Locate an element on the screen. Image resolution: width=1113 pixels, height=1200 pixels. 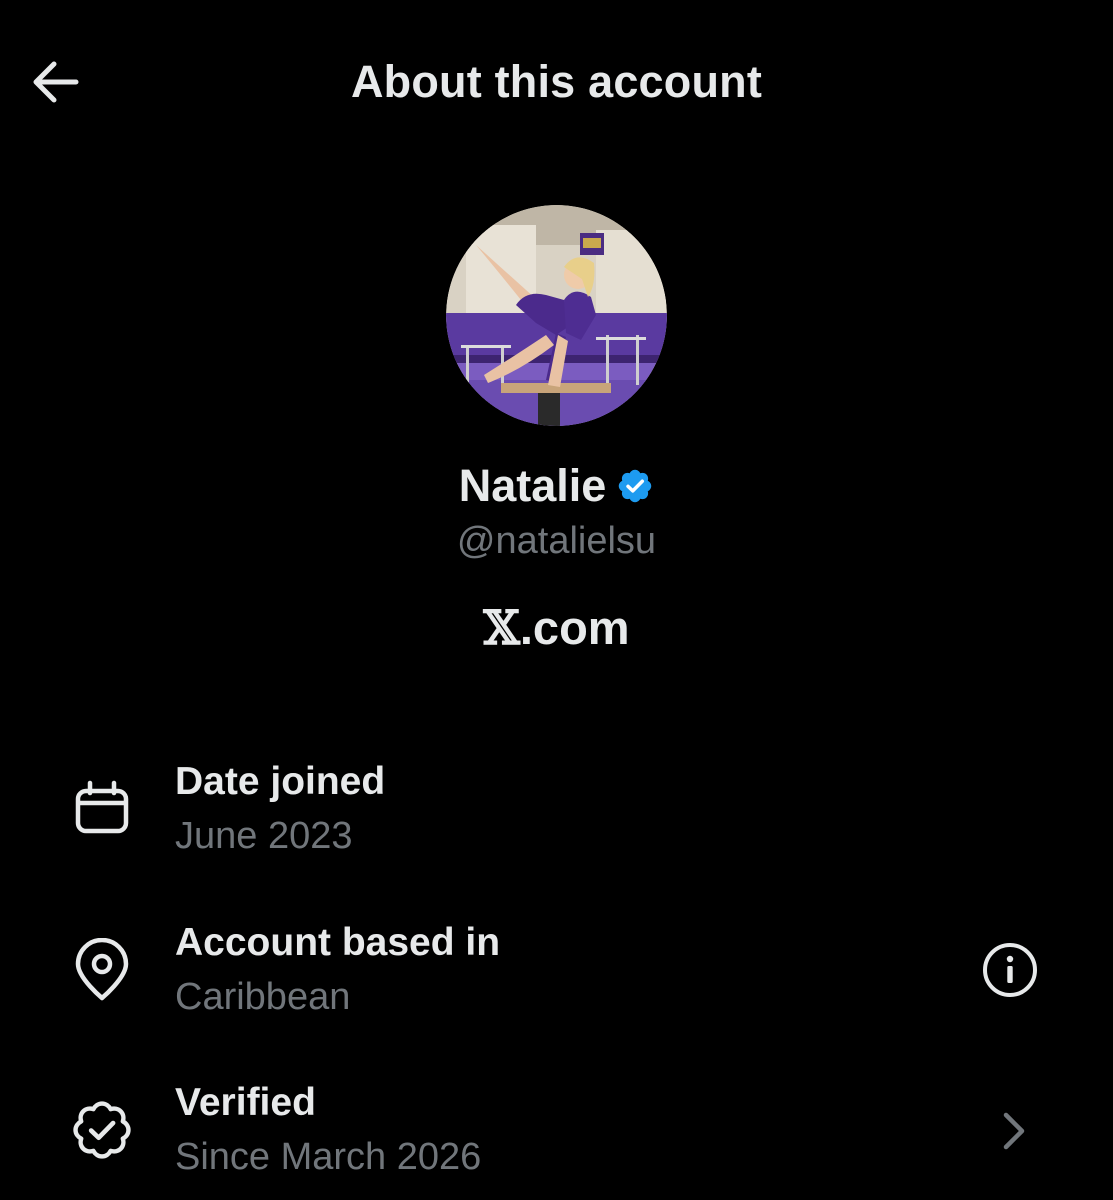
chevron-right-icon is located at coordinates (1014, 1131).